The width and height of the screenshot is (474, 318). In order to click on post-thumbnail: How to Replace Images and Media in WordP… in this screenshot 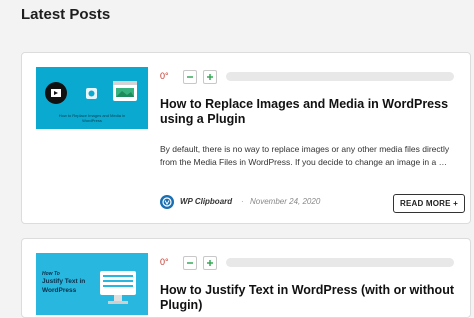, I will do `click(92, 98)`.